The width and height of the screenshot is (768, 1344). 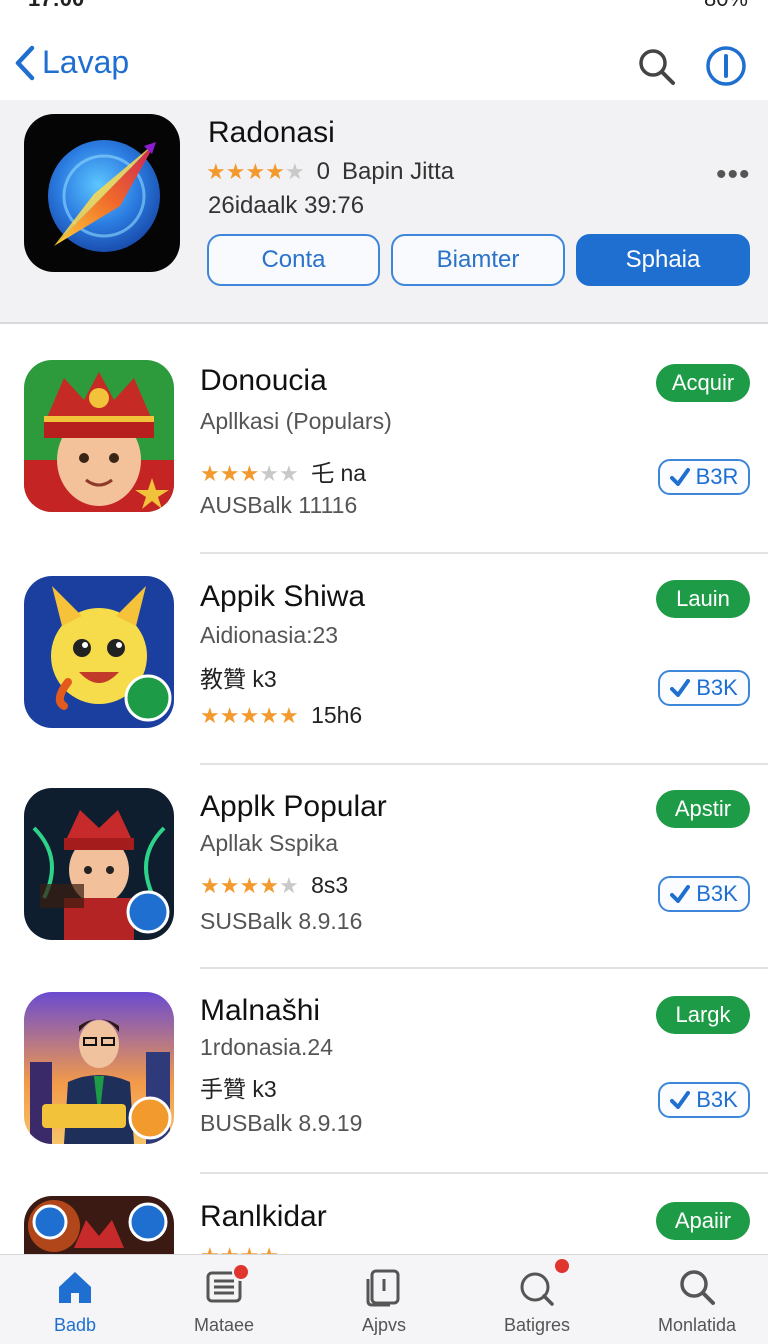 What do you see at coordinates (25, 62) in the screenshot?
I see `chevron-left-icon` at bounding box center [25, 62].